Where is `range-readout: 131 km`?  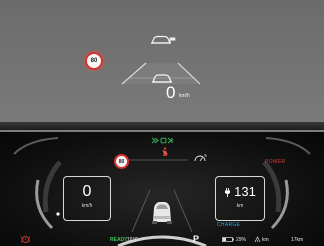
range-readout: 131 km is located at coordinates (240, 198).